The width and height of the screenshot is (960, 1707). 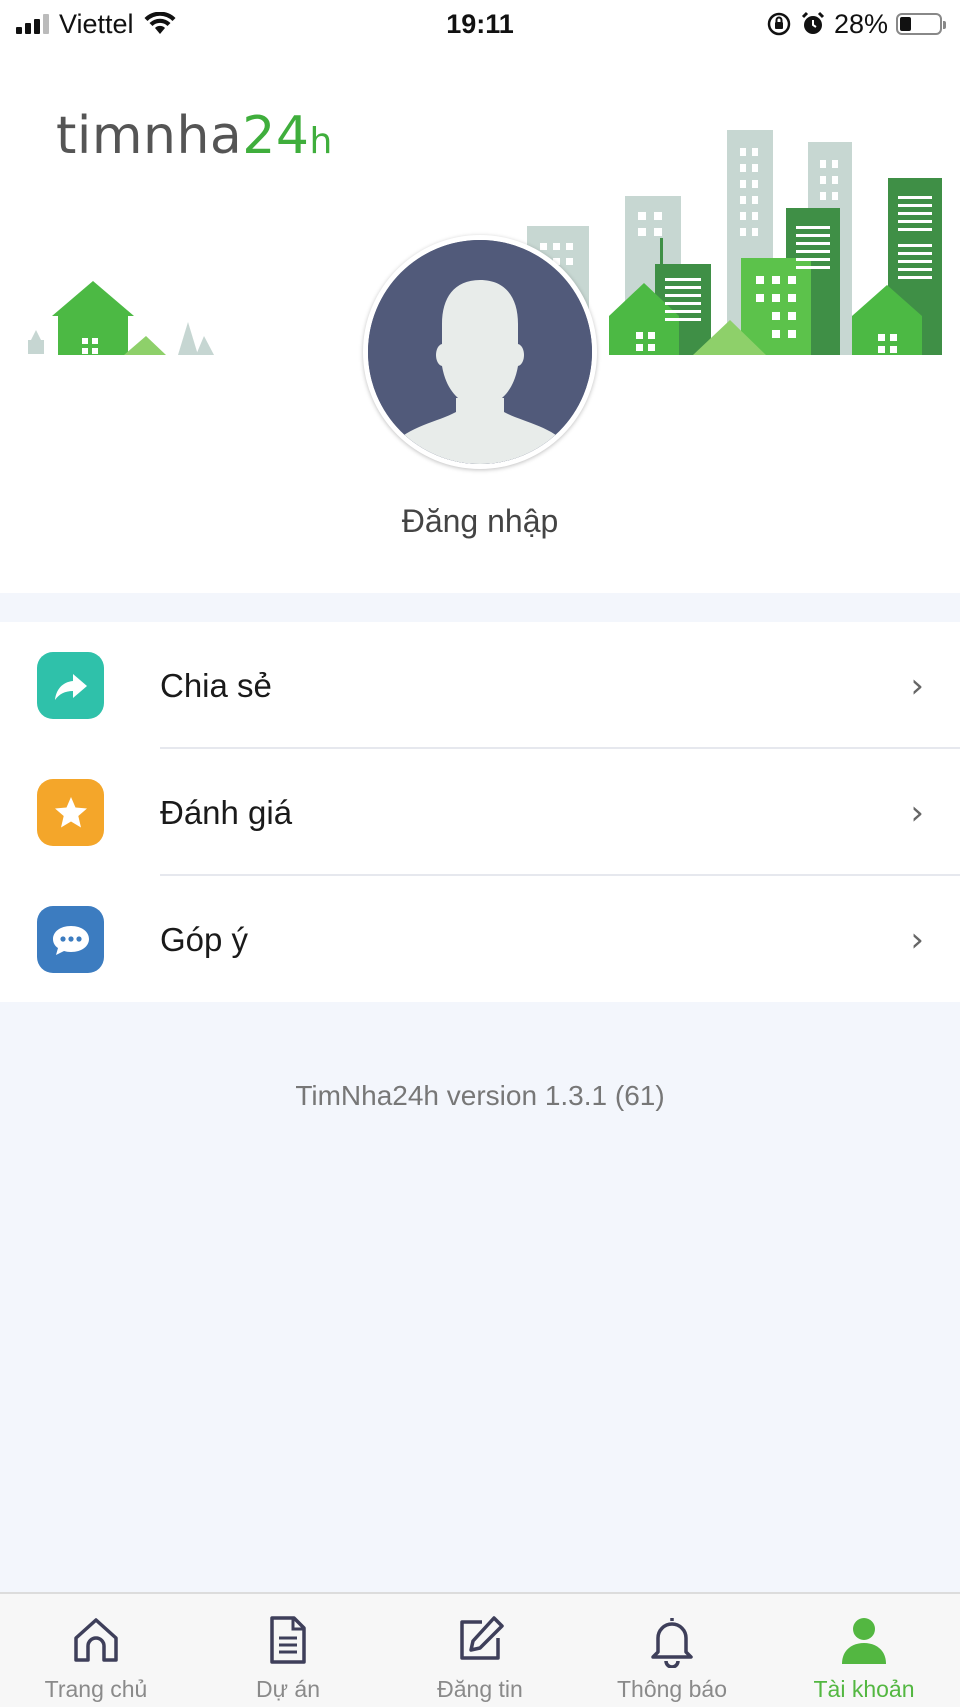 What do you see at coordinates (480, 1689) in the screenshot?
I see `tab-label: Đăng tin` at bounding box center [480, 1689].